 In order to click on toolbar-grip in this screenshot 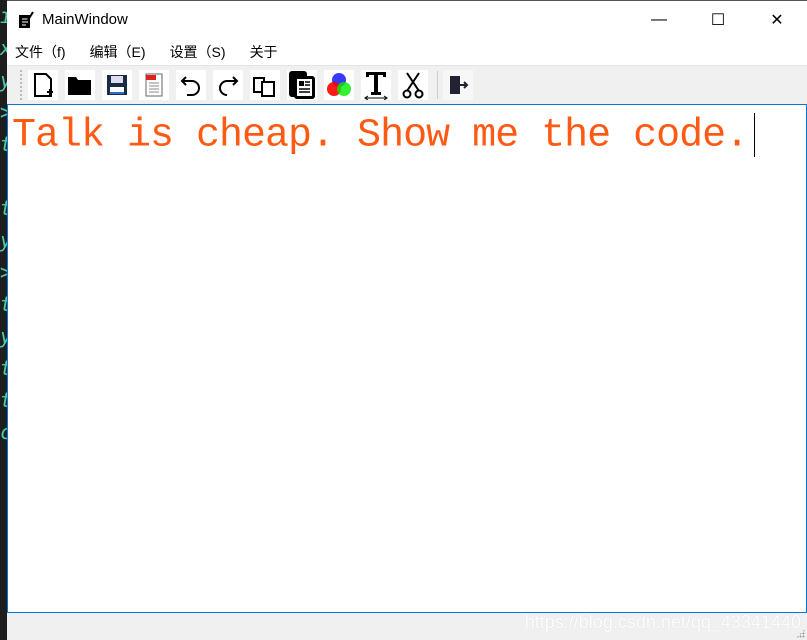, I will do `click(21, 84)`.